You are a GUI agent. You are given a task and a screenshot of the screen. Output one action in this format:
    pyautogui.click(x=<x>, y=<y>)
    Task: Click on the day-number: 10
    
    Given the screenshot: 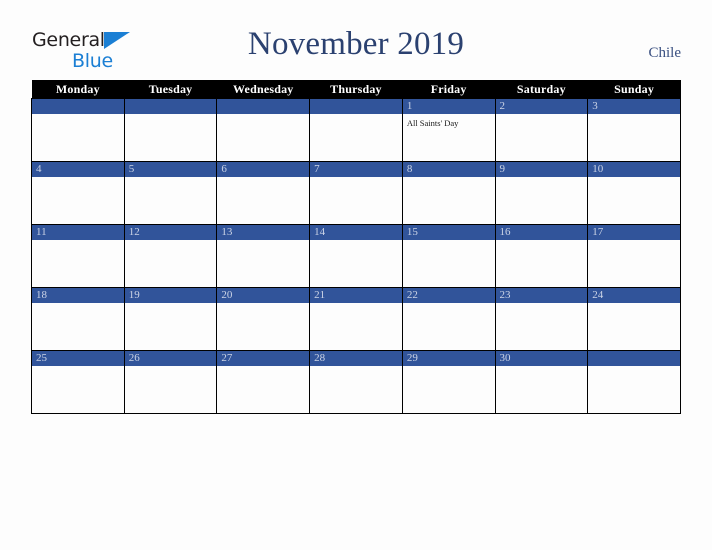 What is the action you would take?
    pyautogui.click(x=634, y=169)
    